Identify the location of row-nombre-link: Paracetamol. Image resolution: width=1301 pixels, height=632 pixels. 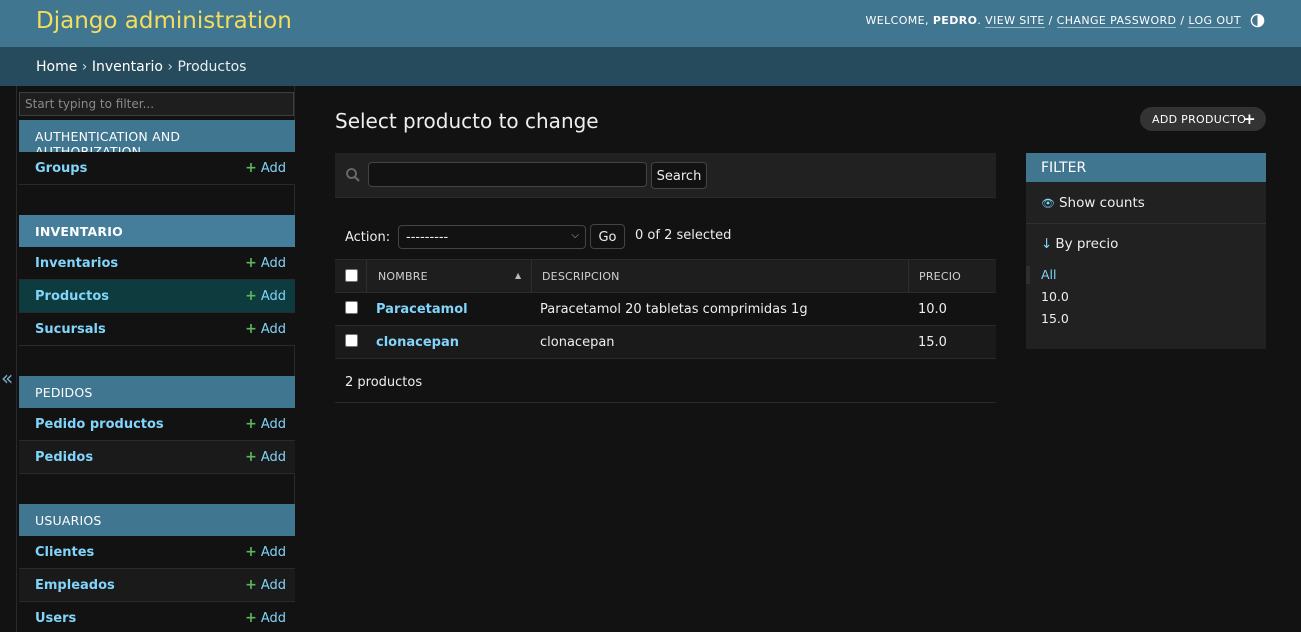
(422, 309).